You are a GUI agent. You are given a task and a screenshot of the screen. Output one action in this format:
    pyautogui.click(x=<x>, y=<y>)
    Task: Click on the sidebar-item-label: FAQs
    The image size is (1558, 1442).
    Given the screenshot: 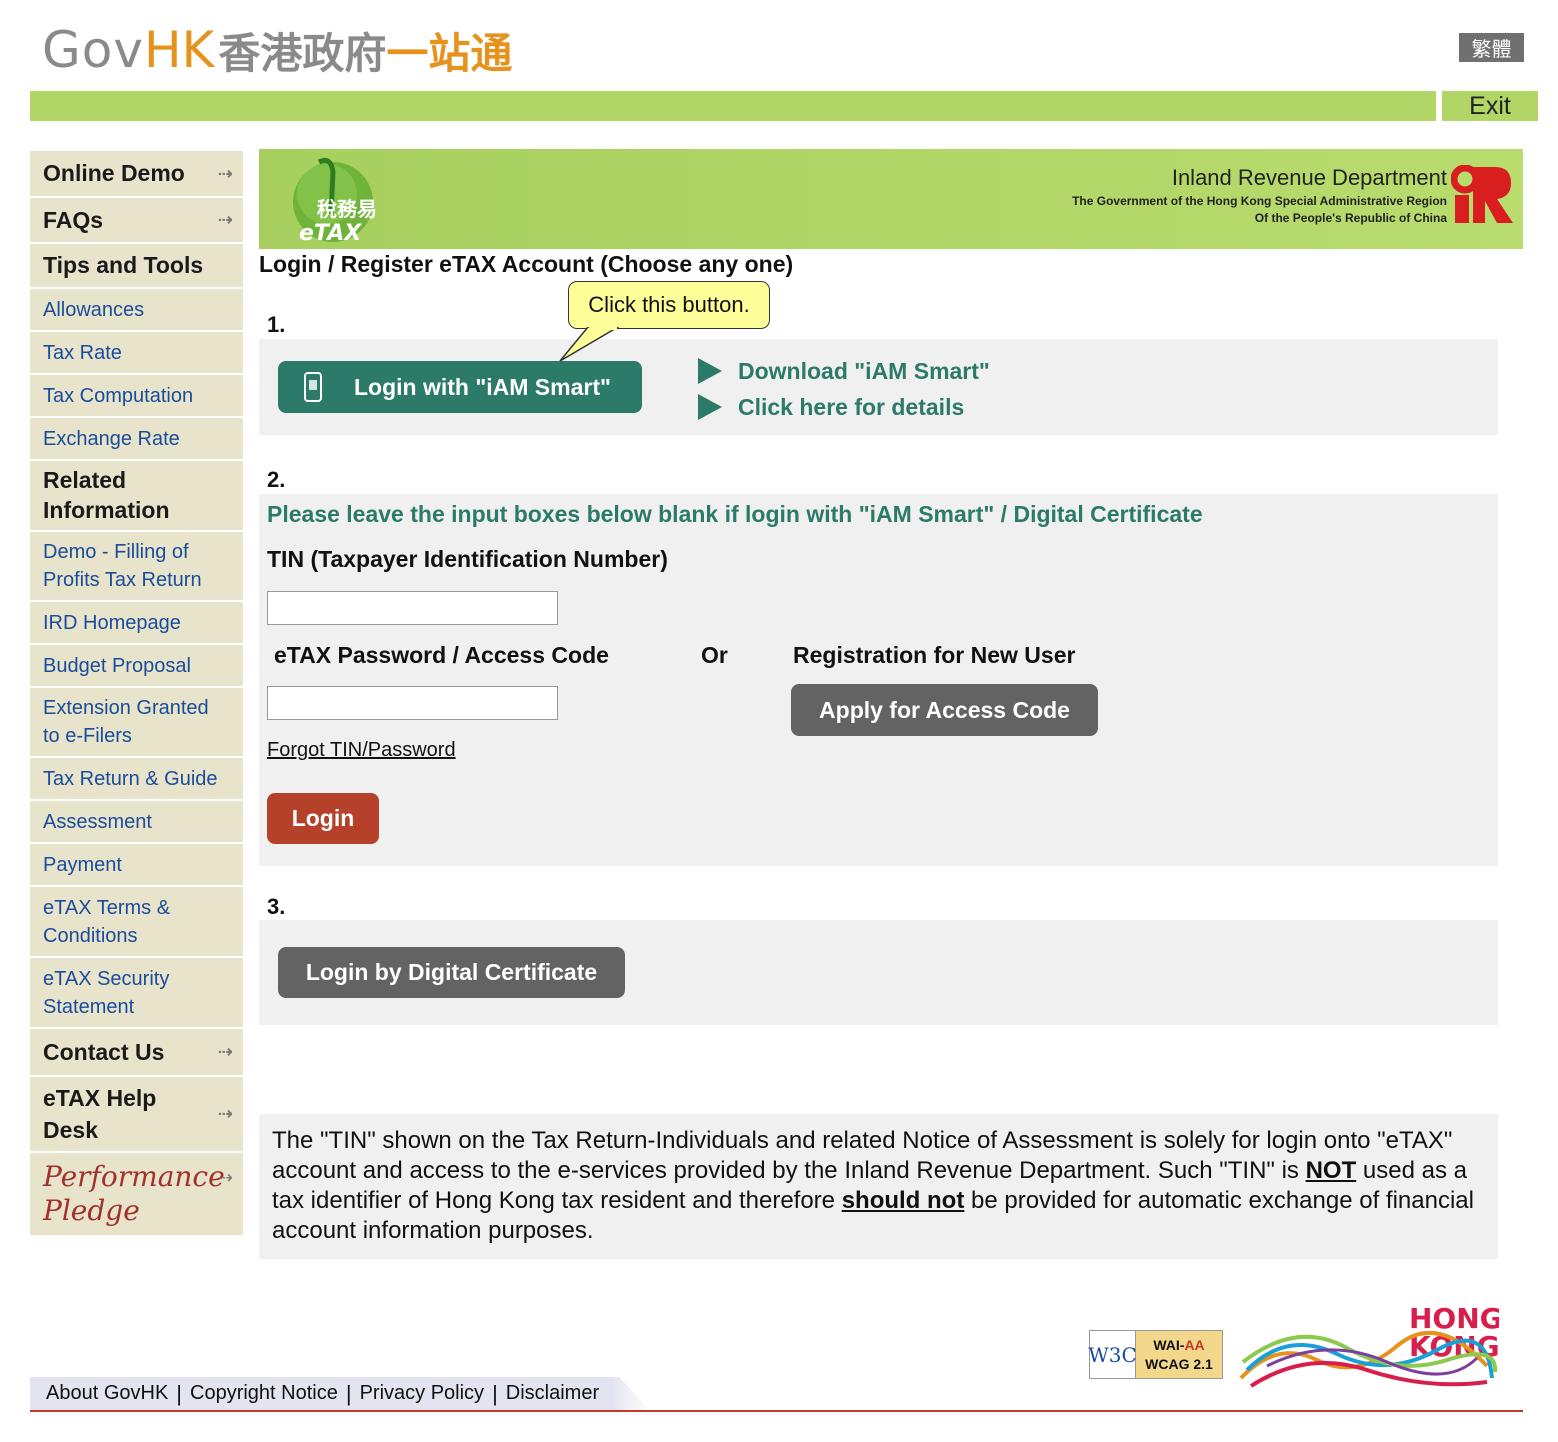 What is the action you would take?
    pyautogui.click(x=73, y=219)
    